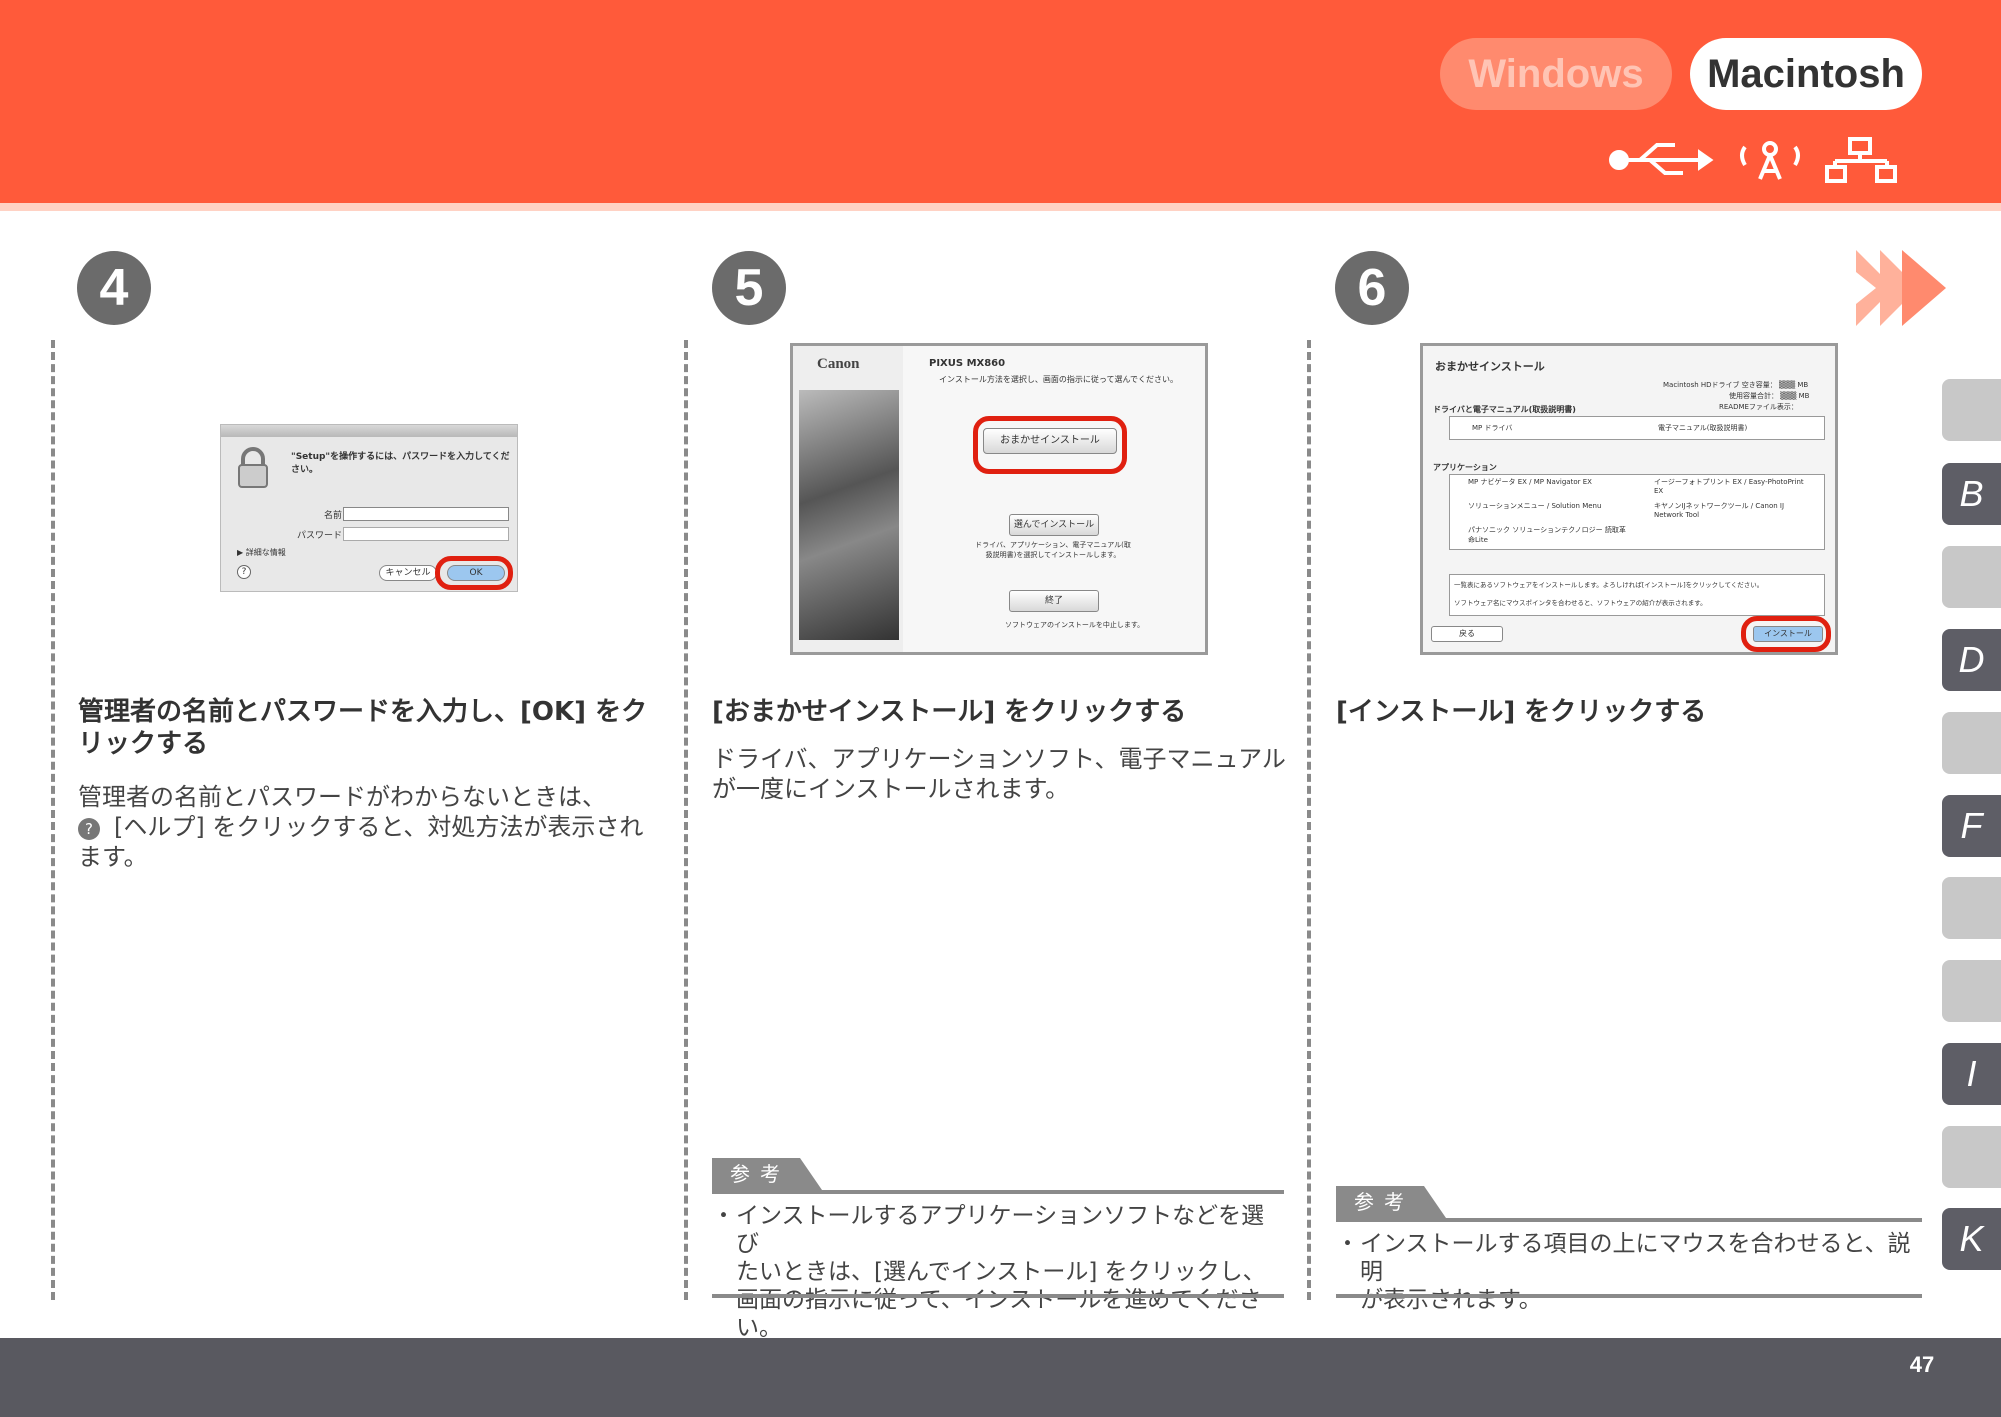  What do you see at coordinates (949, 712) in the screenshot?
I see `step5-title: [おまかせインストール] をクリックする` at bounding box center [949, 712].